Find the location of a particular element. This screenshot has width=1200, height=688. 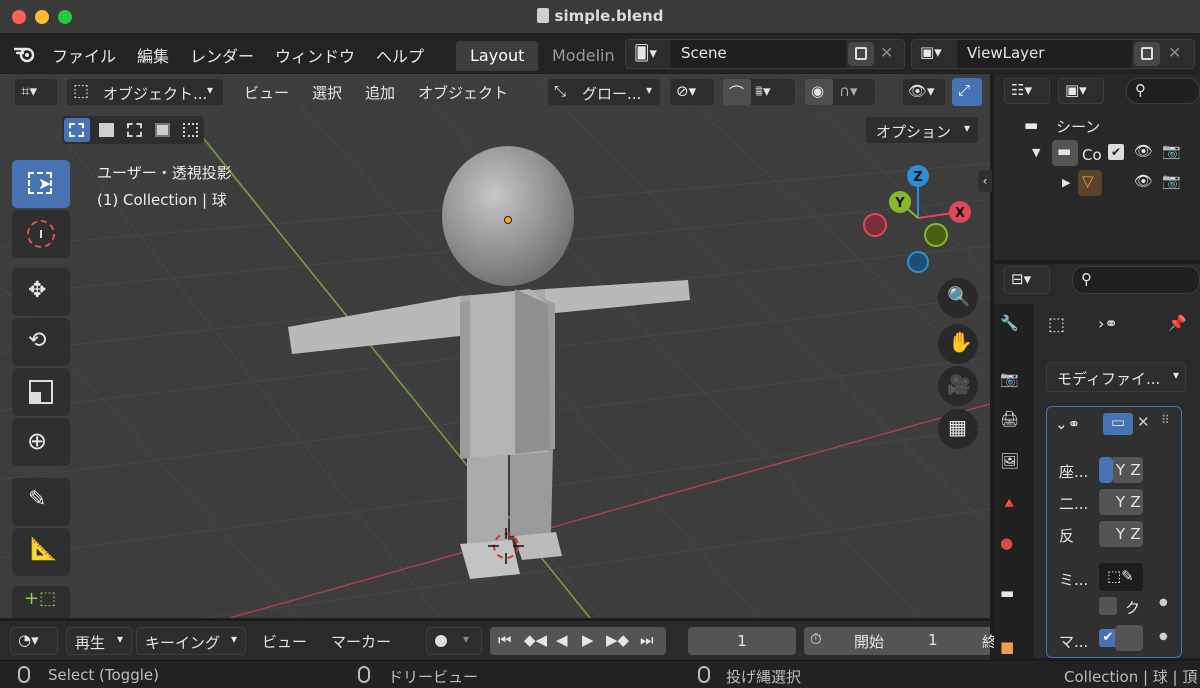

cursor-tool is located at coordinates (41, 234).